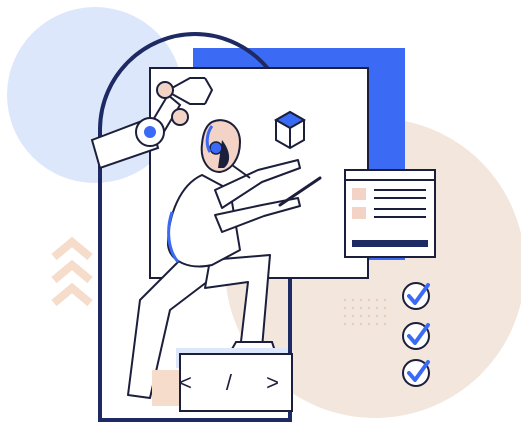 Image resolution: width=521 pixels, height=433 pixels. I want to click on checklist, so click(416, 334).